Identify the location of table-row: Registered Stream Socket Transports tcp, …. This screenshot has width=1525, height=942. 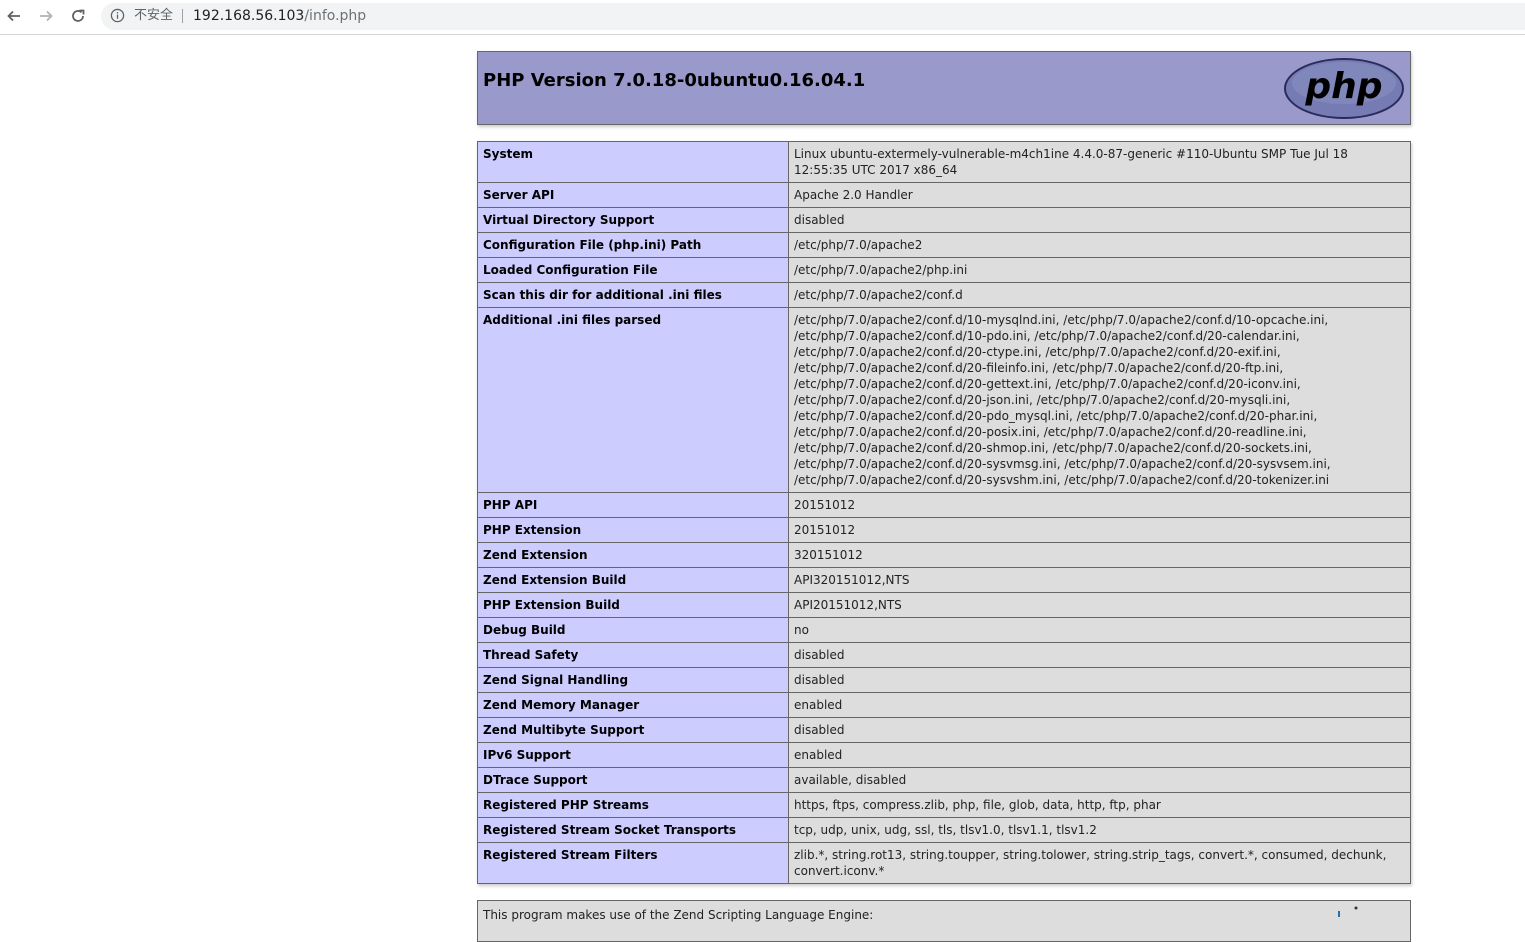
(944, 830).